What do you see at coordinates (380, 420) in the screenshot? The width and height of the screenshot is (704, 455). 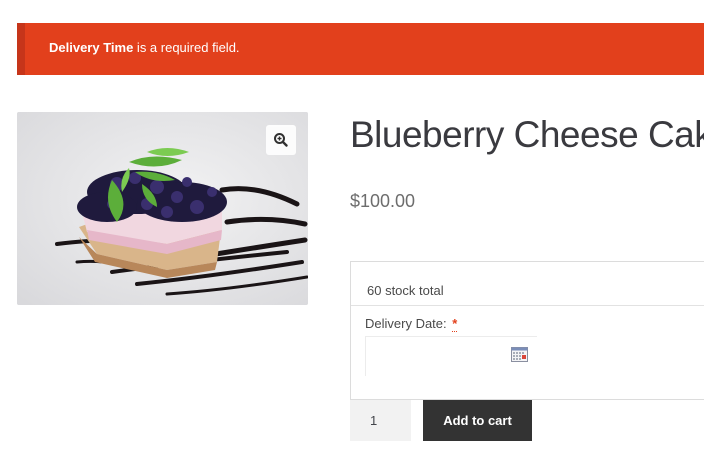 I see `quantity-input: 1` at bounding box center [380, 420].